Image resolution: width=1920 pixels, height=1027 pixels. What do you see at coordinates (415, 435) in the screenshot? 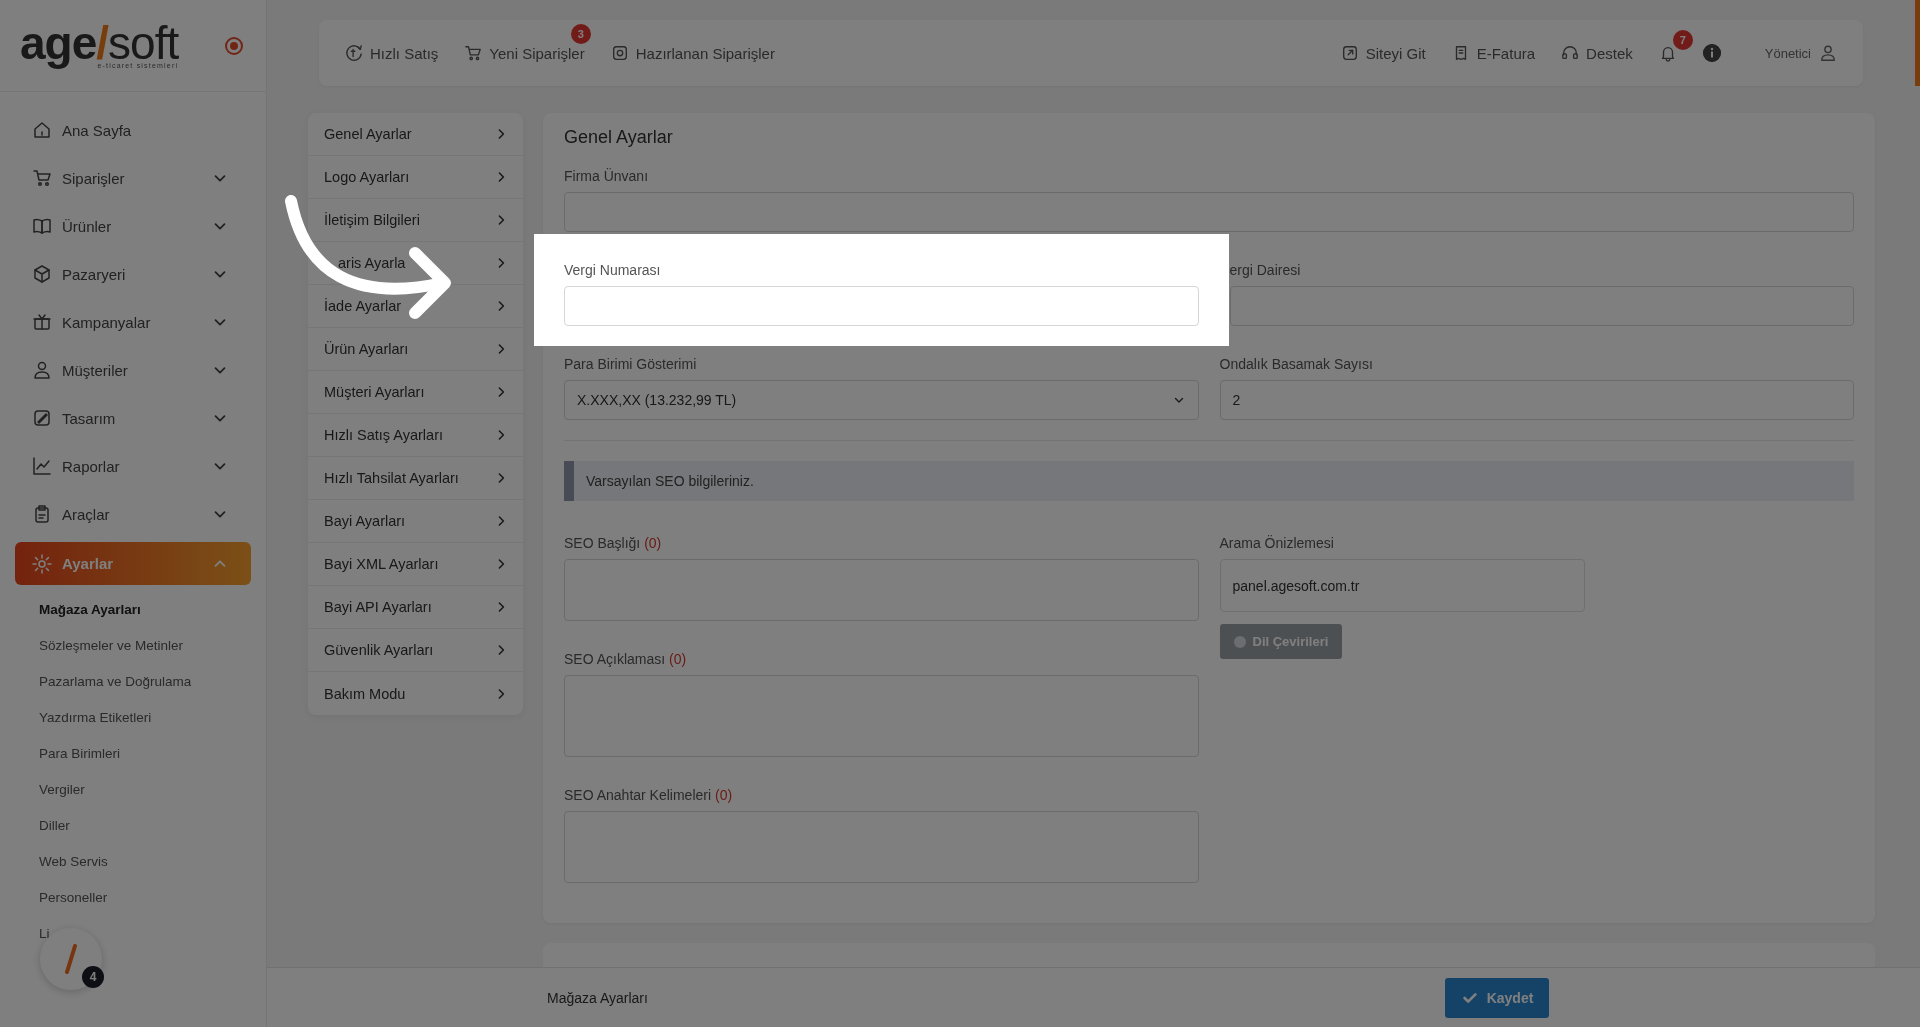
I see `settings-menu-item: Hızlı Satış Ayarları` at bounding box center [415, 435].